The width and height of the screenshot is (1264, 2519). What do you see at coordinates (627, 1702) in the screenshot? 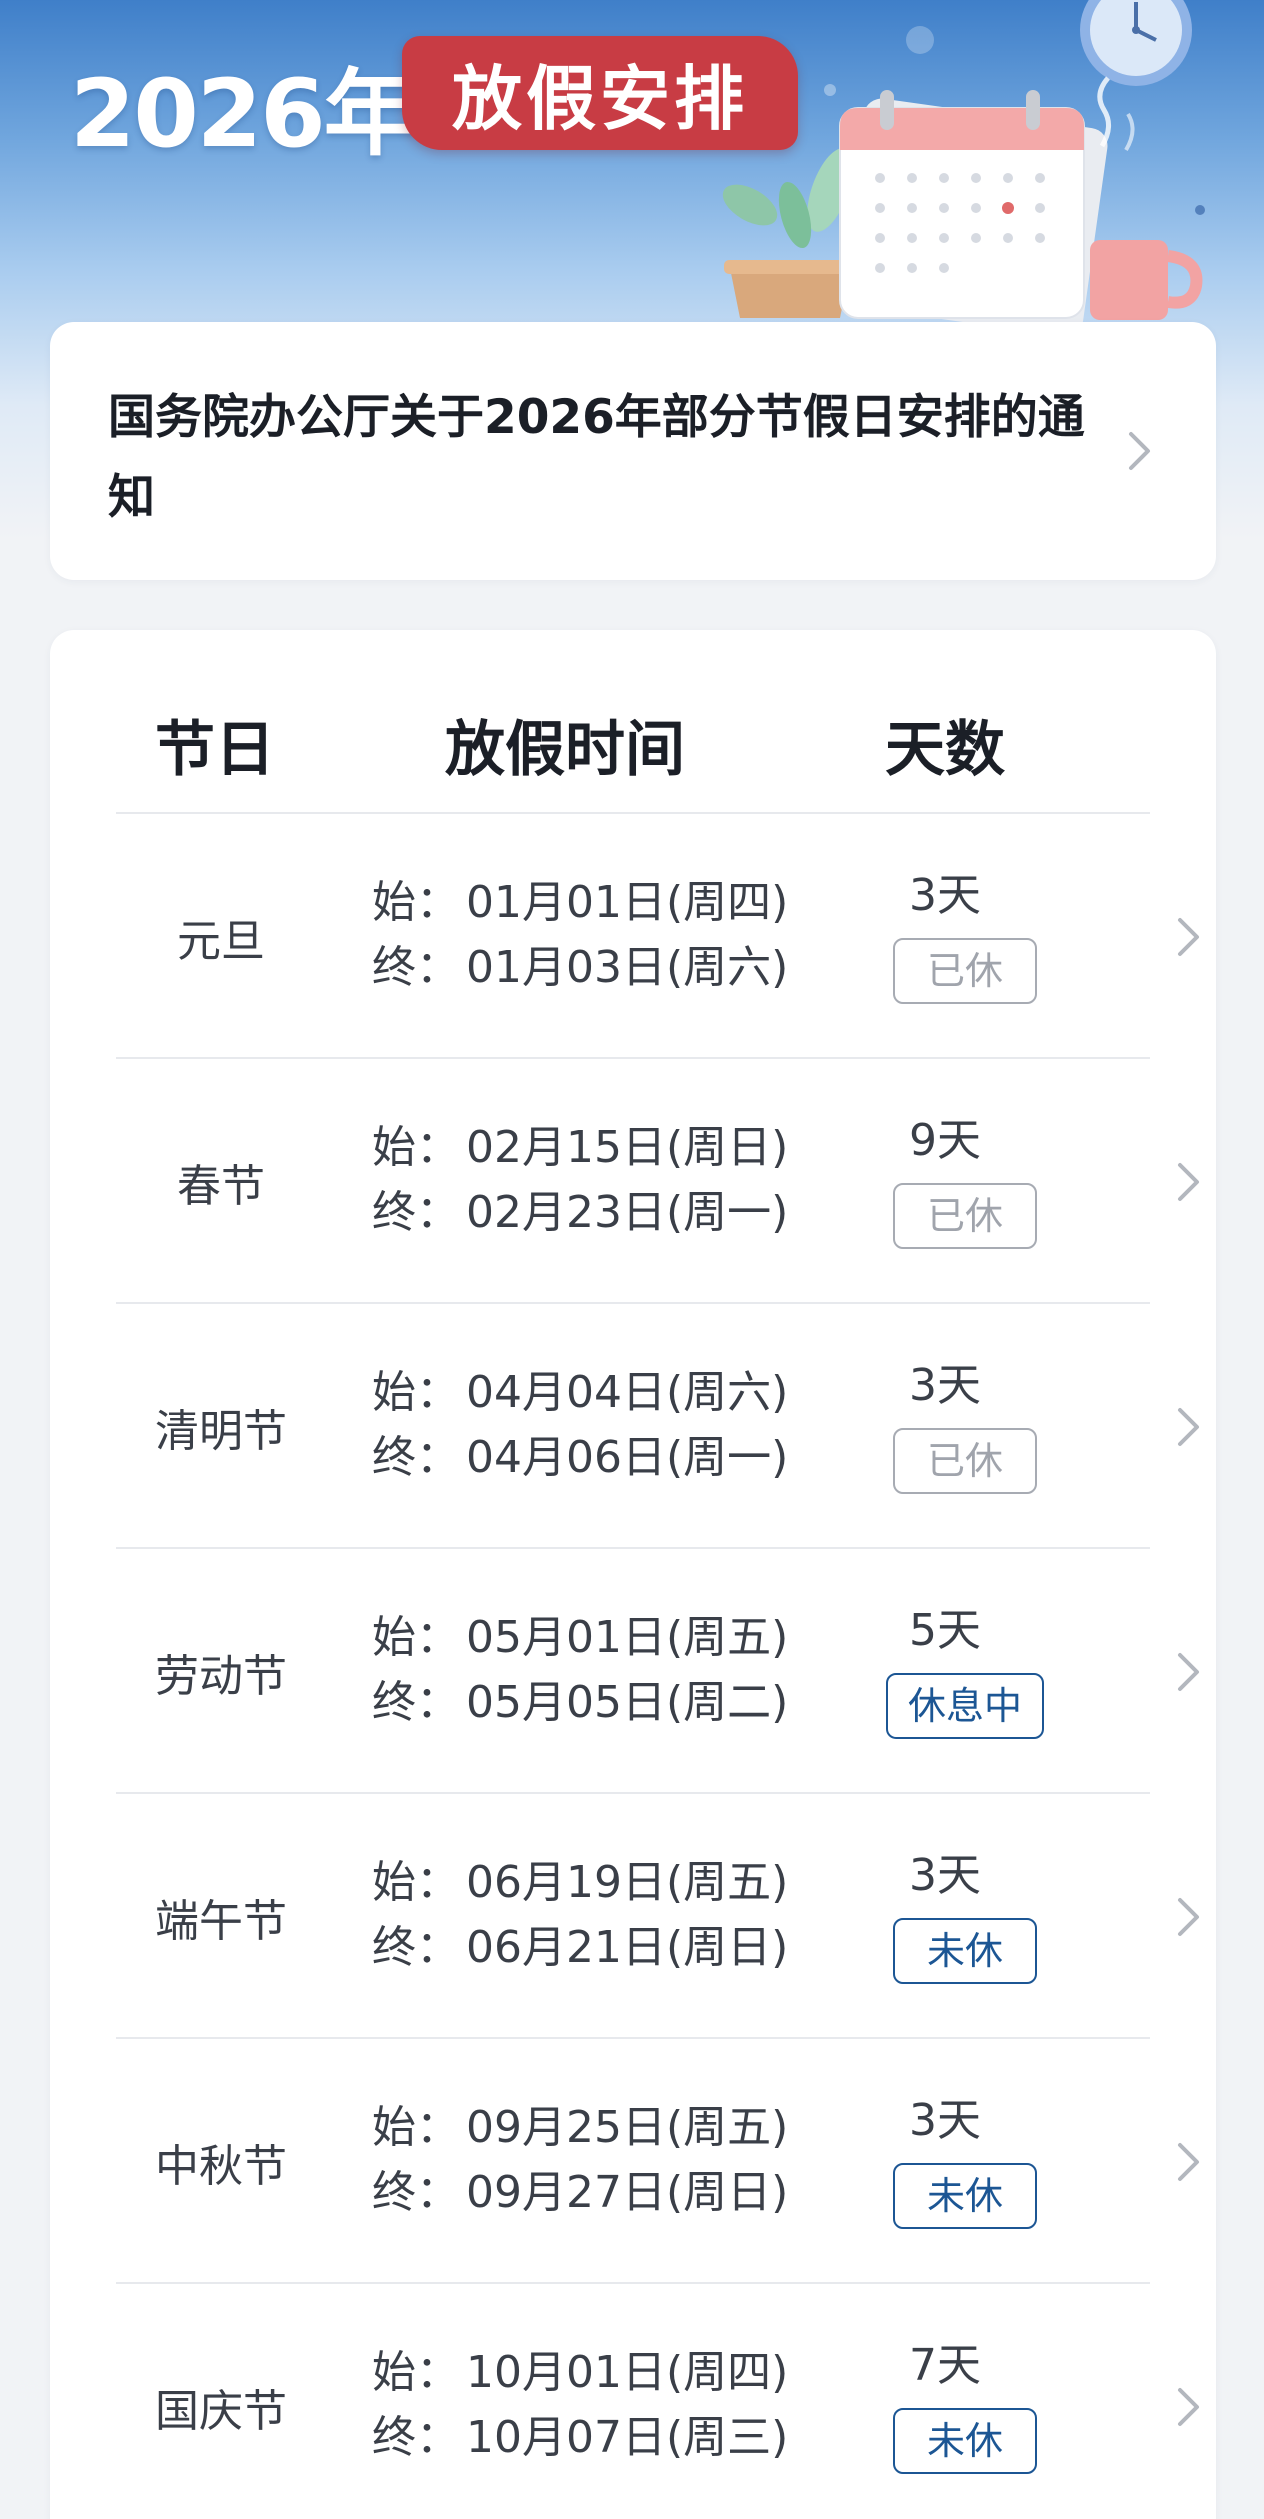
I see `end-date: 05月05日(周二)` at bounding box center [627, 1702].